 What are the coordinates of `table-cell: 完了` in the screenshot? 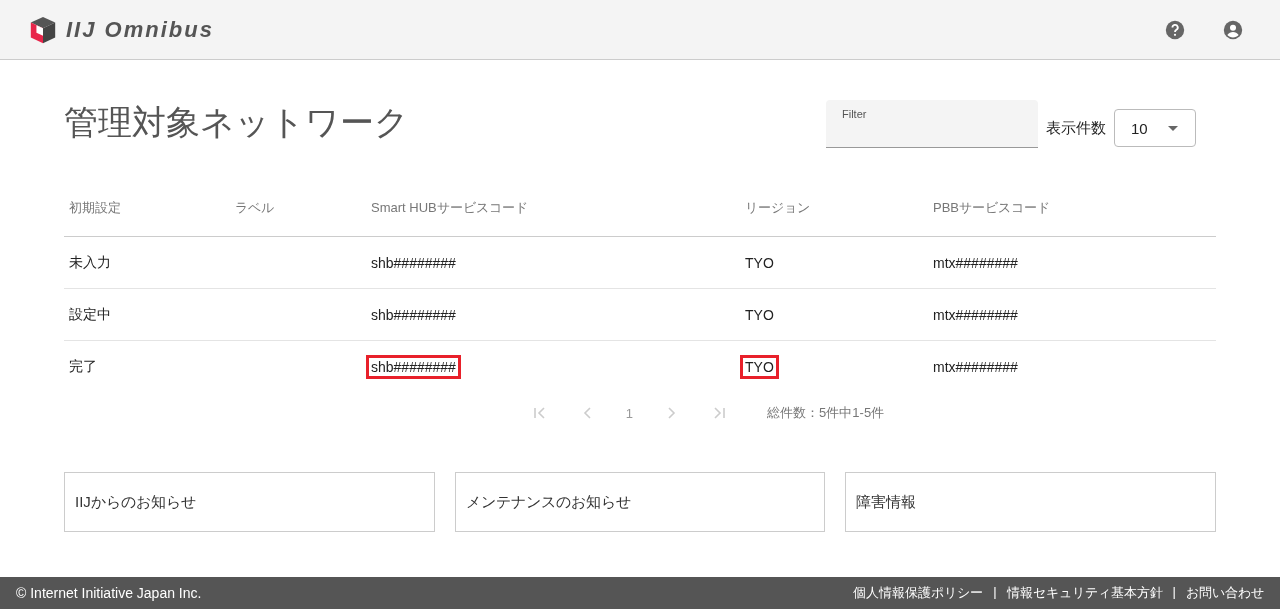 It's located at (83, 365).